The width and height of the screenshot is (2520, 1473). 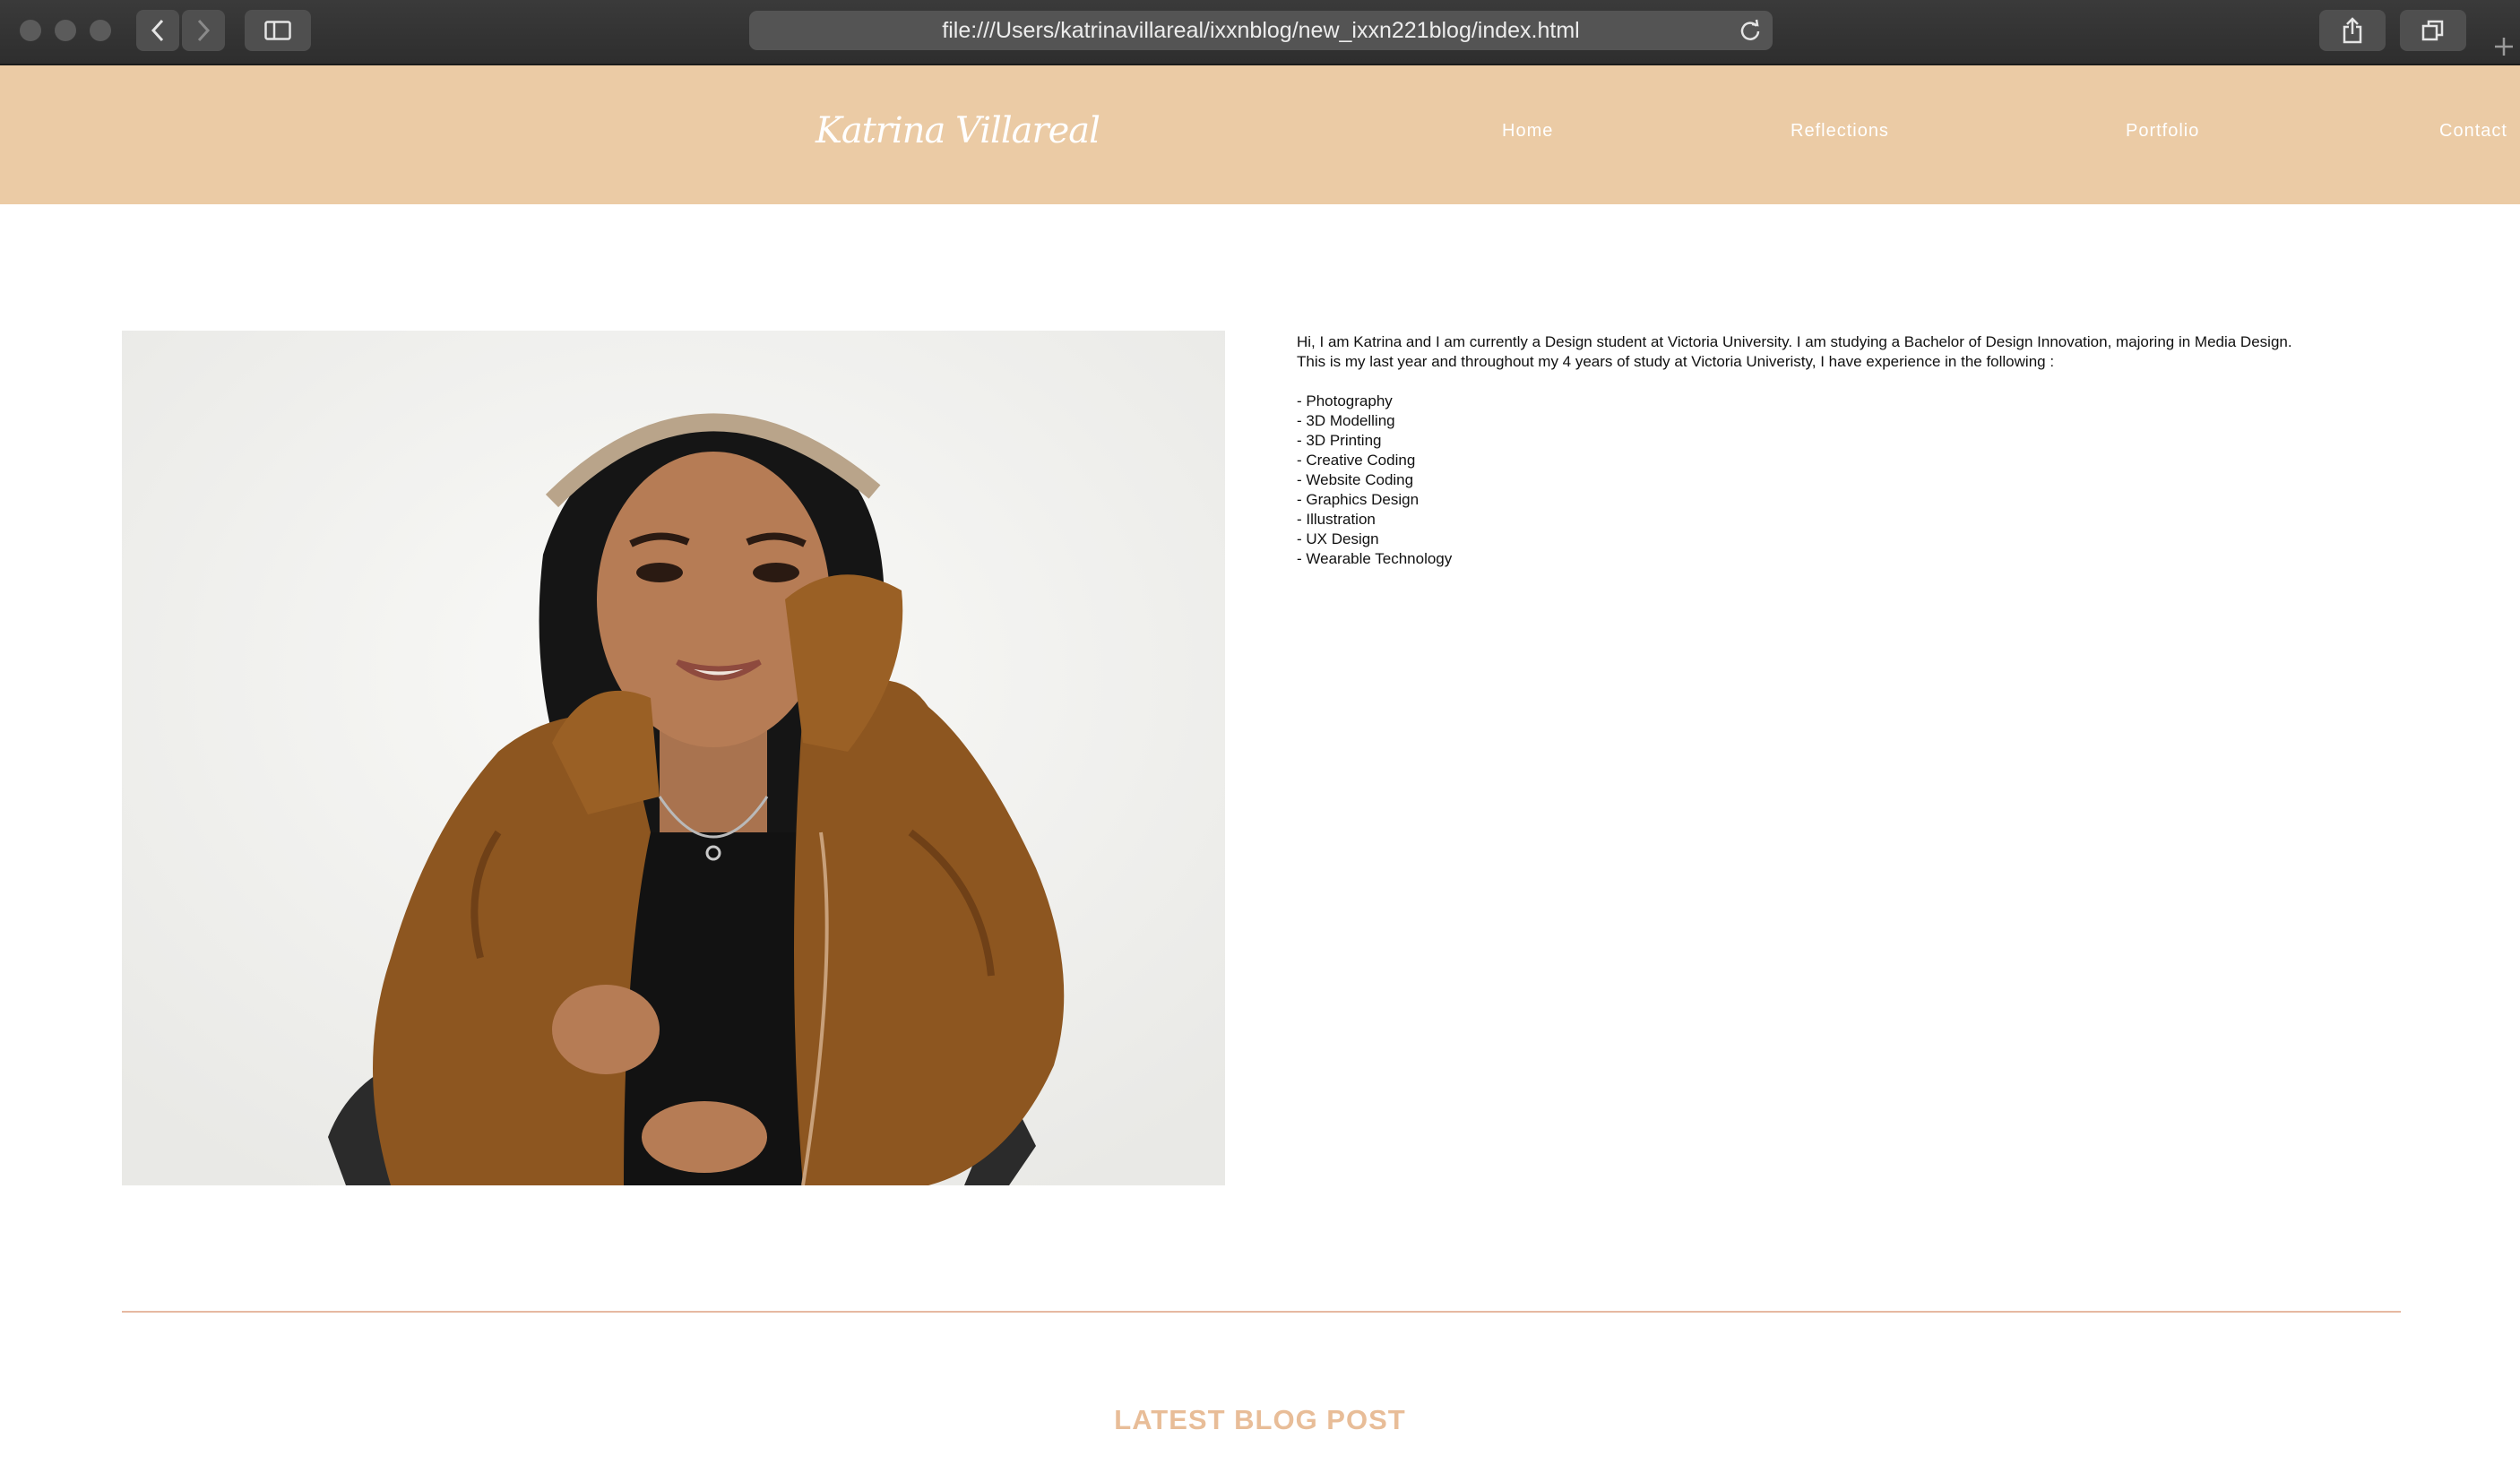 I want to click on skill-item: - UX Design, so click(x=1338, y=538).